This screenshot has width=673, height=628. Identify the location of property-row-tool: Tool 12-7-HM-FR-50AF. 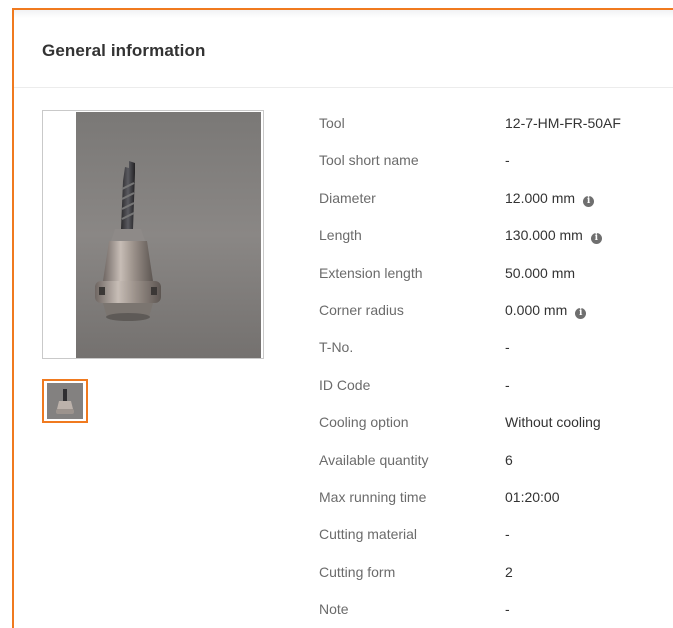
(496, 125).